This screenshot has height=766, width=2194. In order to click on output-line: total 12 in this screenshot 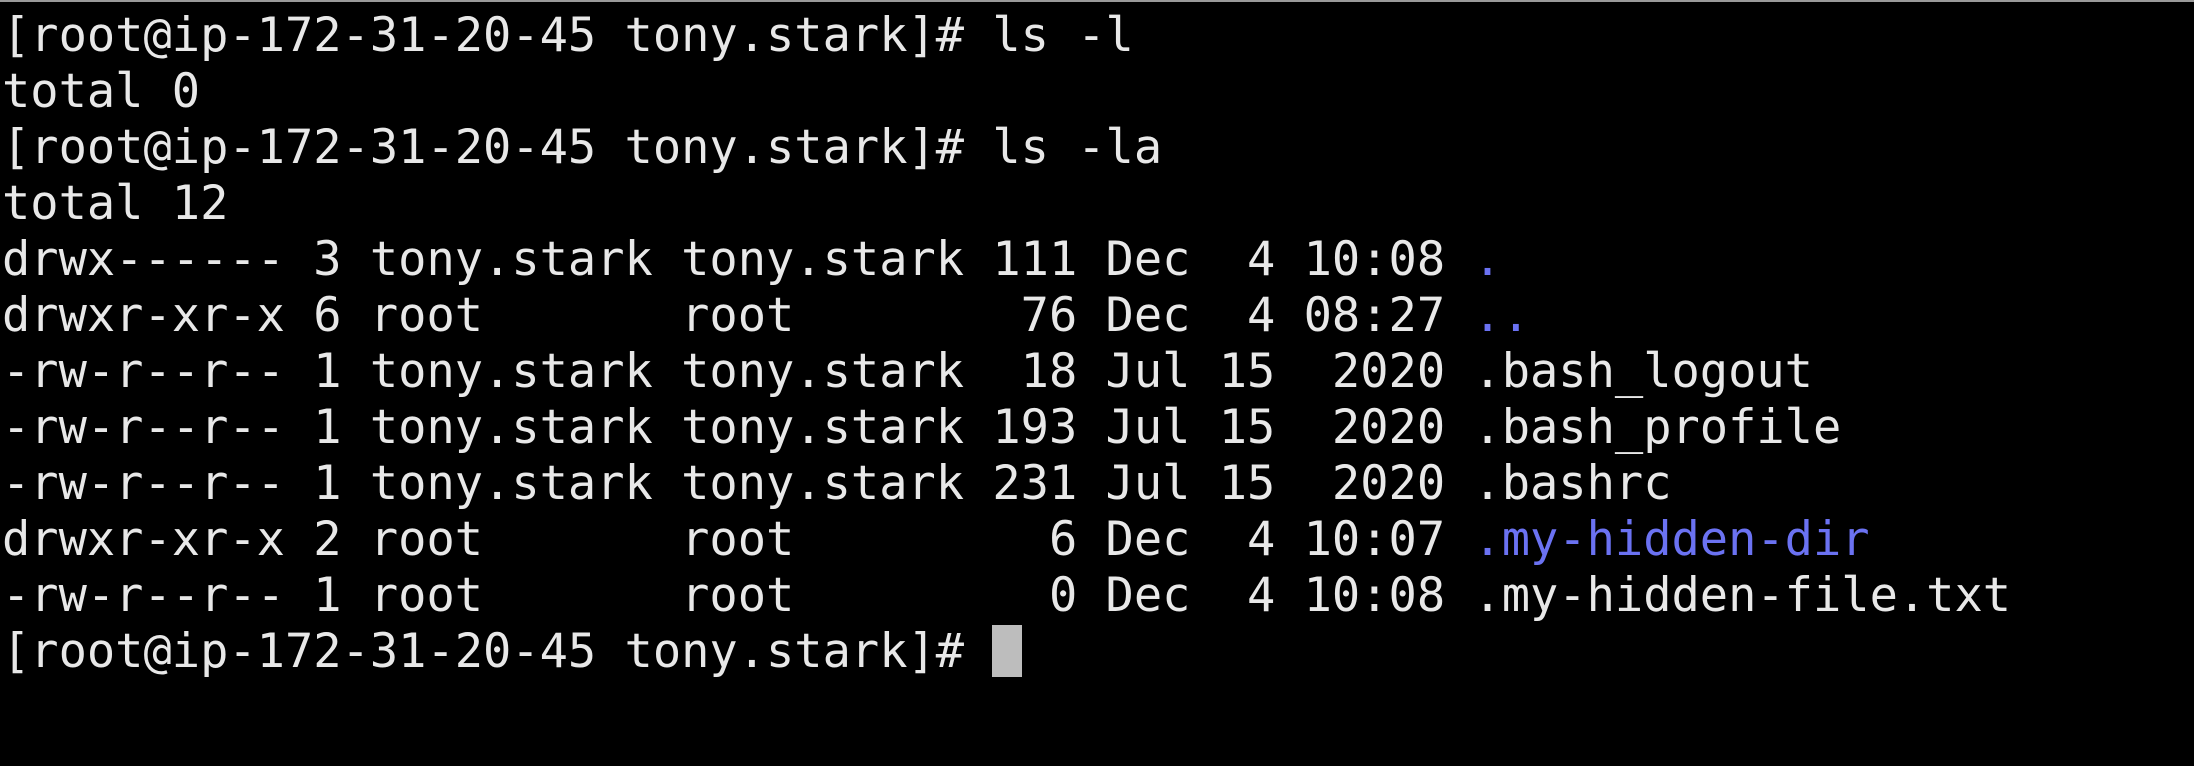, I will do `click(115, 203)`.